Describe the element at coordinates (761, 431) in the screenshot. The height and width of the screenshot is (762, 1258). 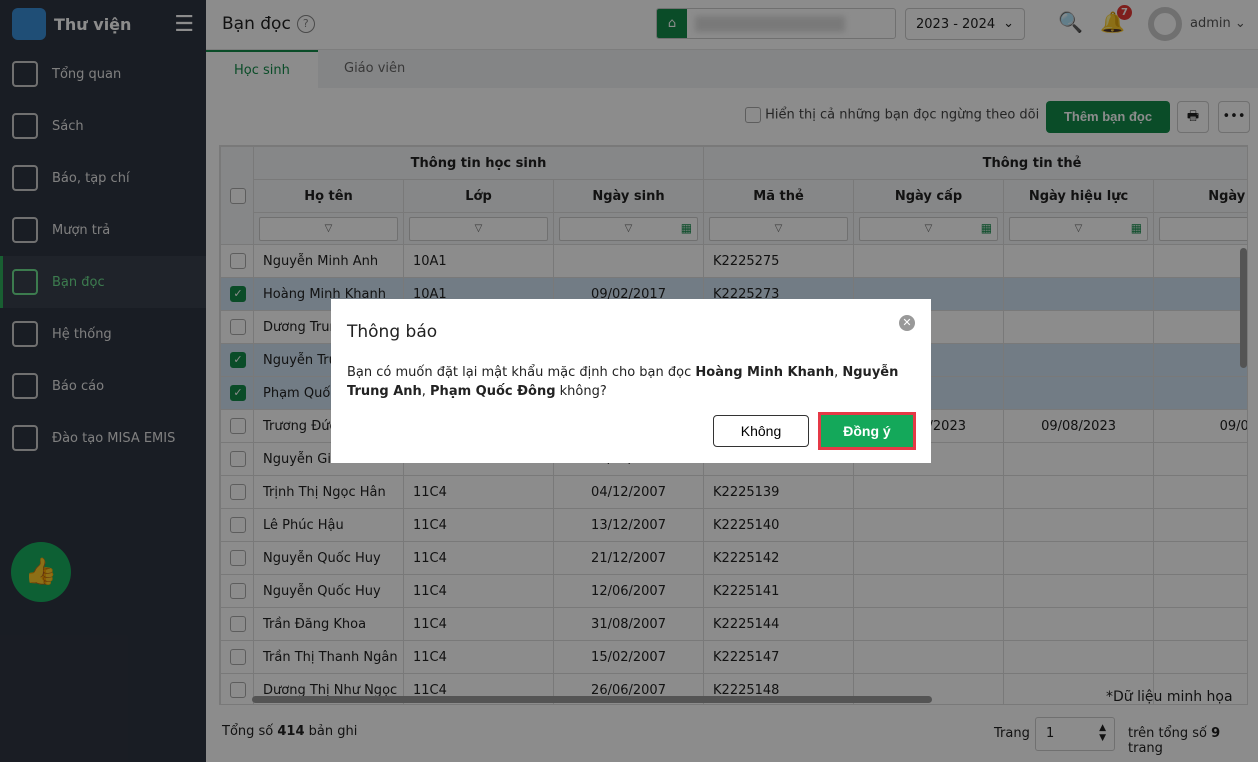
I see `cancel-button: Không` at that location.